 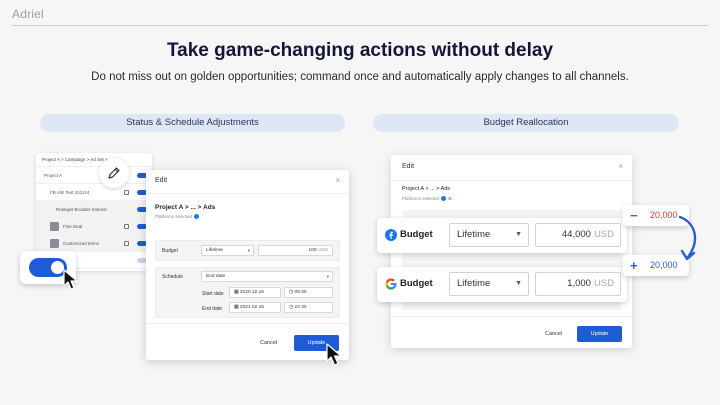 I want to click on section-pill-budget: Budget Reallocation, so click(x=526, y=123).